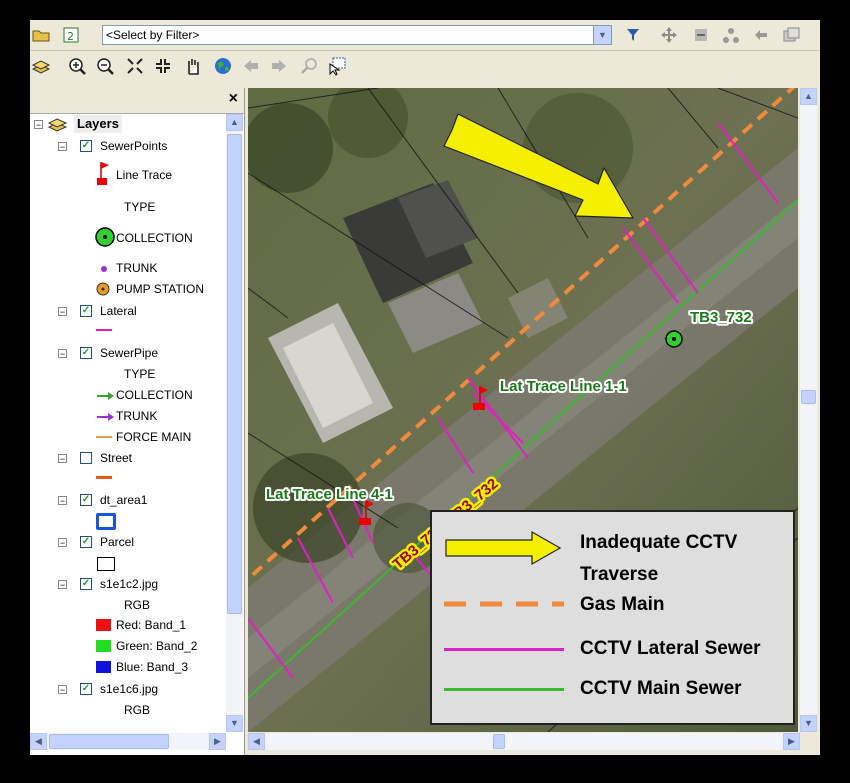 The height and width of the screenshot is (783, 850). I want to click on select-by-filter-value: <Select by Filter>, so click(153, 35).